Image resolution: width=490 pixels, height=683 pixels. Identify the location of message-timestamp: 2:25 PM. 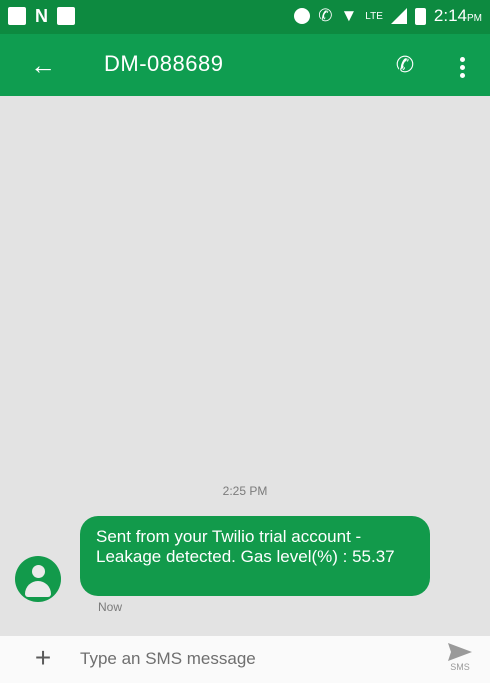
(245, 491).